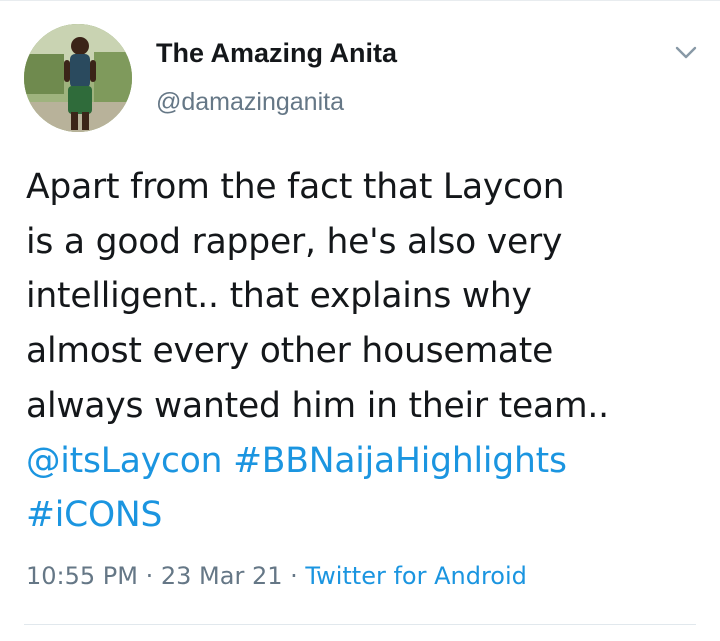 The image size is (720, 641). I want to click on avatar-photo, so click(78, 78).